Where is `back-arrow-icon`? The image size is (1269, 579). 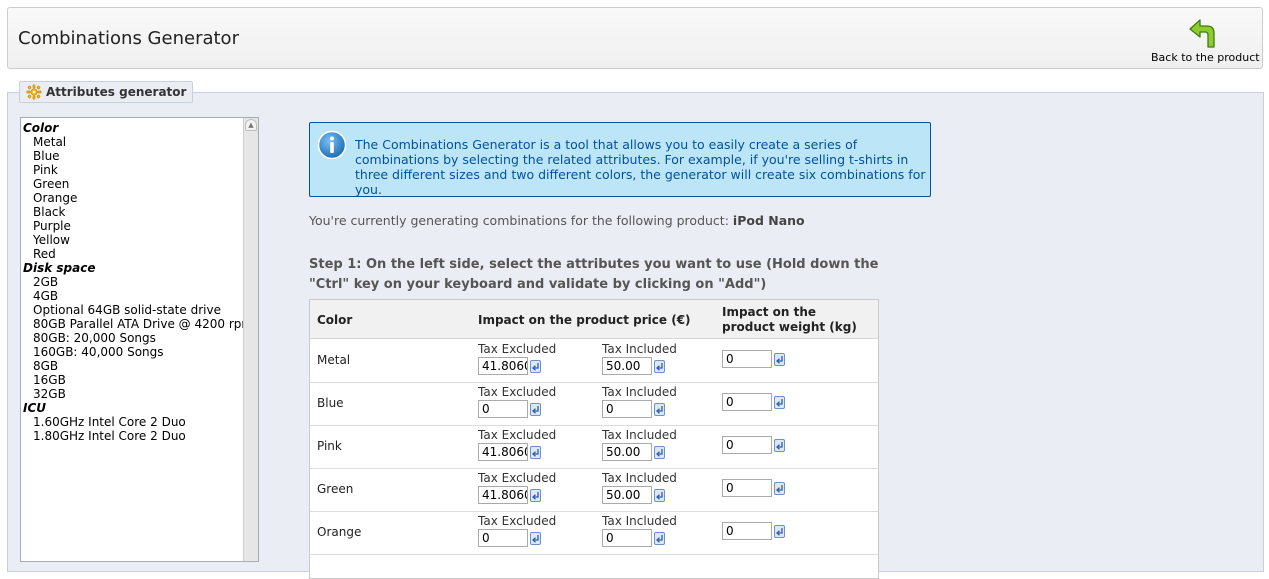 back-arrow-icon is located at coordinates (1202, 33).